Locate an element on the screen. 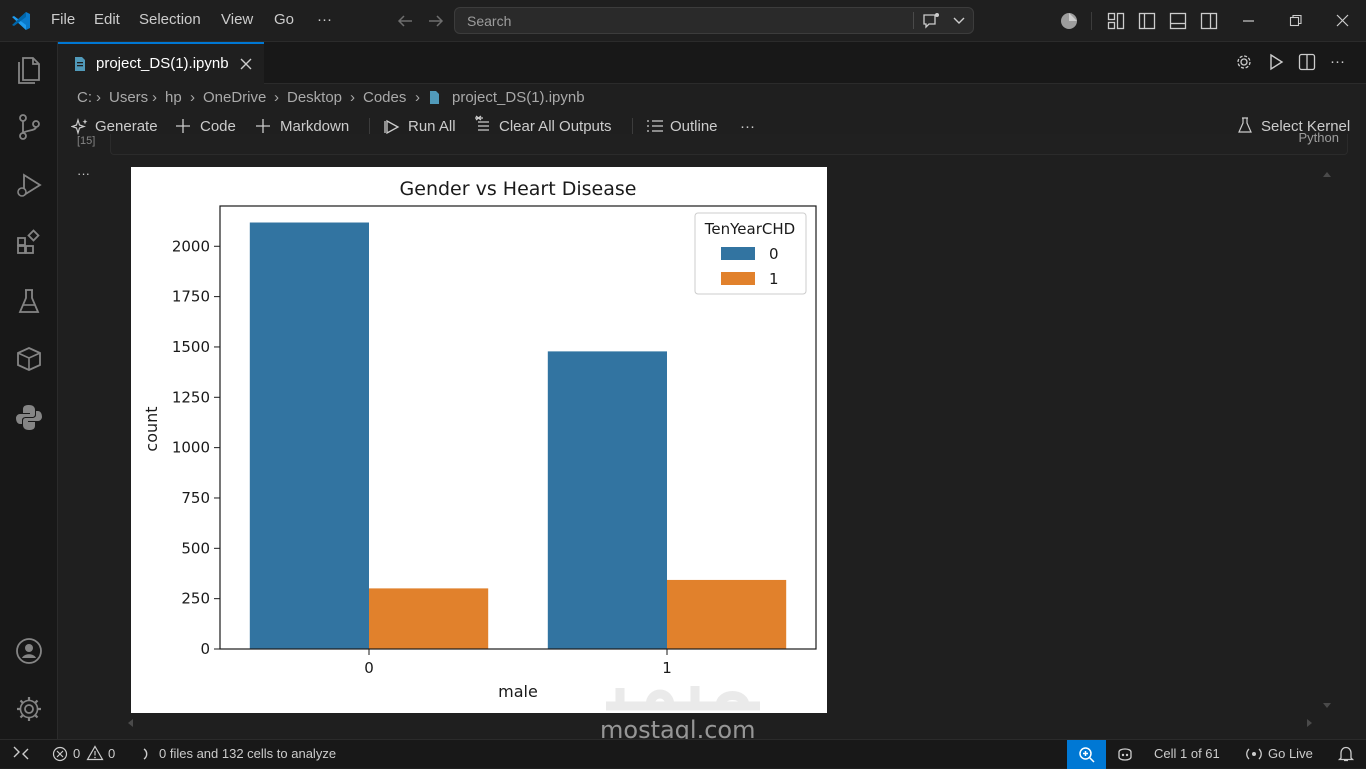 Image resolution: width=1366 pixels, height=769 pixels. tab-label: project_DS(1).ipynb is located at coordinates (162, 63).